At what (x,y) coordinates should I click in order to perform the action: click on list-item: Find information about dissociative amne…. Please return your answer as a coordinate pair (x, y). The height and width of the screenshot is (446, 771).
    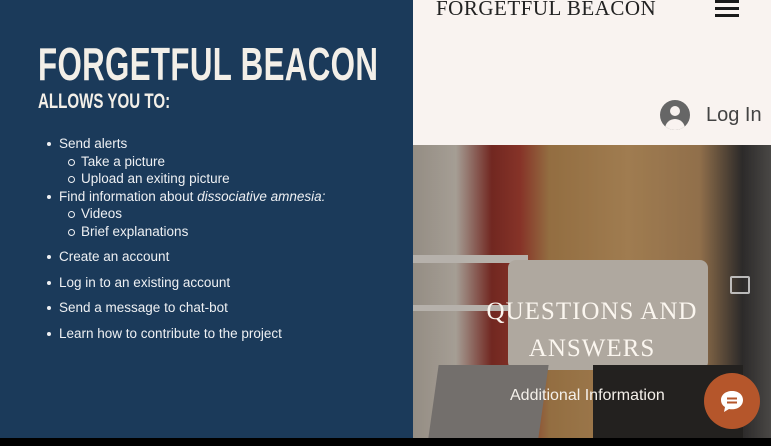
    Looking at the image, I should click on (185, 197).